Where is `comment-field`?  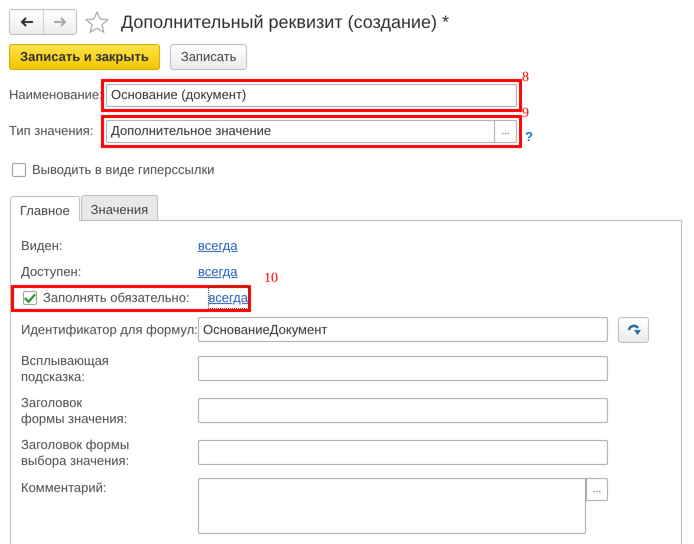 comment-field is located at coordinates (392, 506).